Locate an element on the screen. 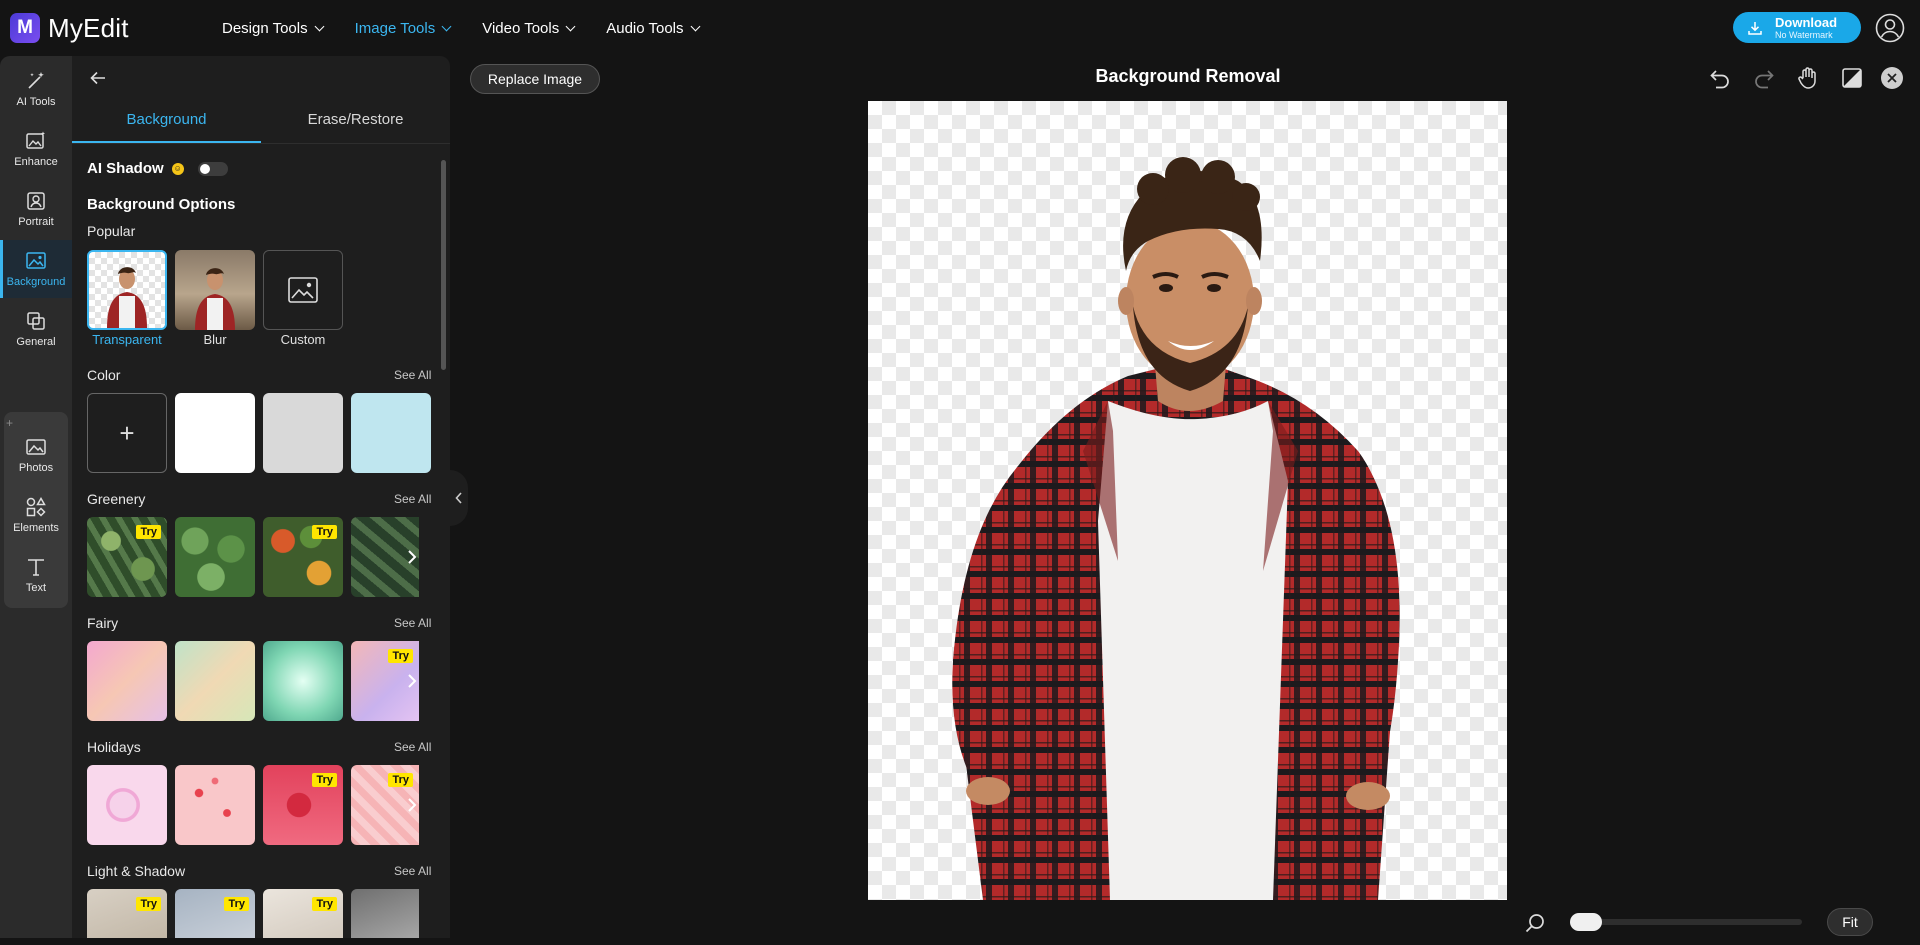 The width and height of the screenshot is (1920, 945). holidays-next-arrow is located at coordinates (412, 805).